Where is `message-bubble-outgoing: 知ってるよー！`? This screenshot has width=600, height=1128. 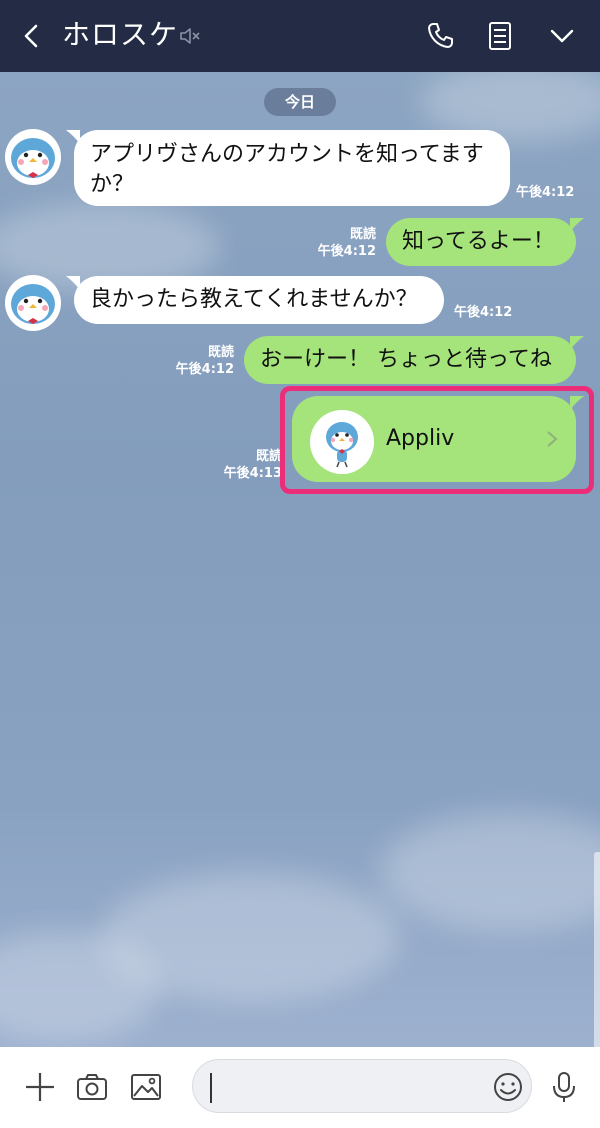 message-bubble-outgoing: 知ってるよー！ is located at coordinates (485, 242).